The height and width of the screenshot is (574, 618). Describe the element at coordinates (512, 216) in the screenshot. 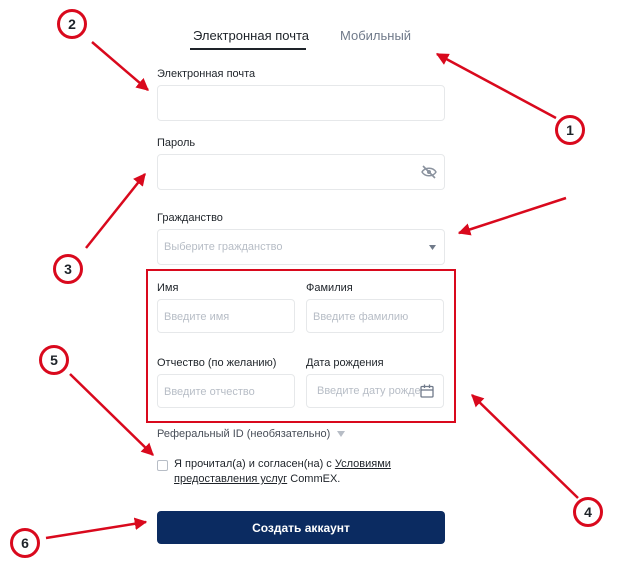

I see `arrow-3-b` at that location.